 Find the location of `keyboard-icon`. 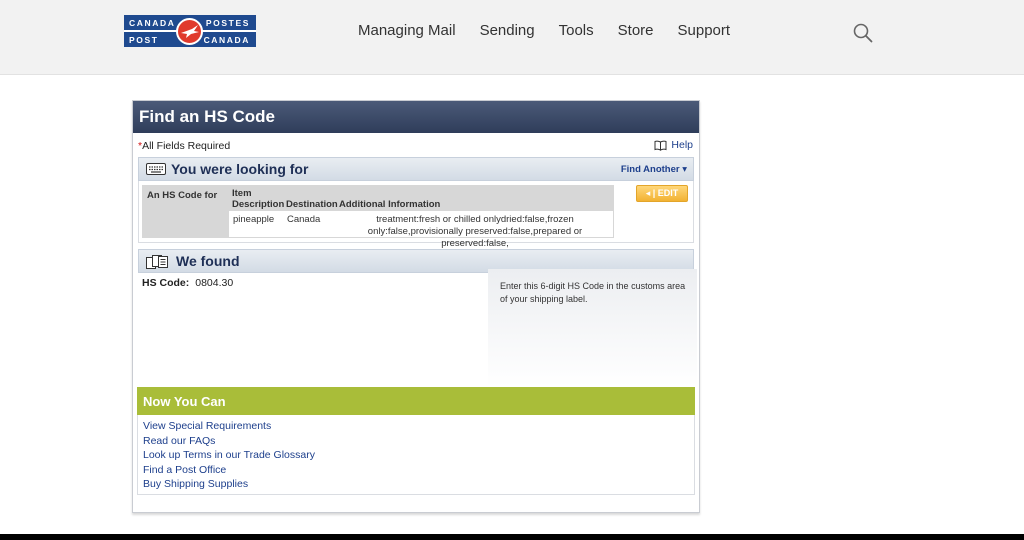

keyboard-icon is located at coordinates (156, 169).